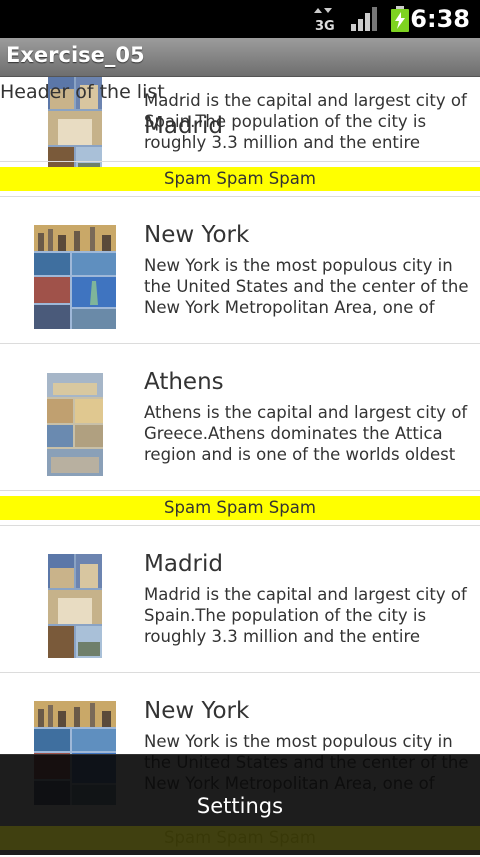 The image size is (480, 857). I want to click on settings-menu-item: Settings, so click(240, 805).